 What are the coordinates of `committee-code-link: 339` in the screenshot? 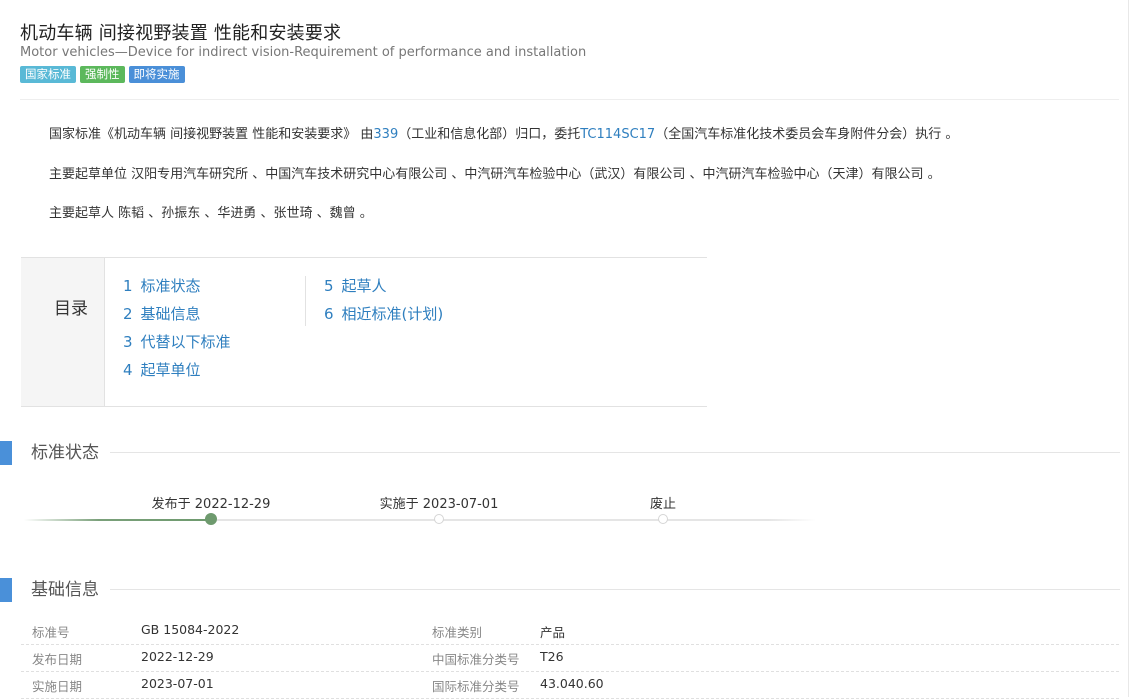 It's located at (385, 134).